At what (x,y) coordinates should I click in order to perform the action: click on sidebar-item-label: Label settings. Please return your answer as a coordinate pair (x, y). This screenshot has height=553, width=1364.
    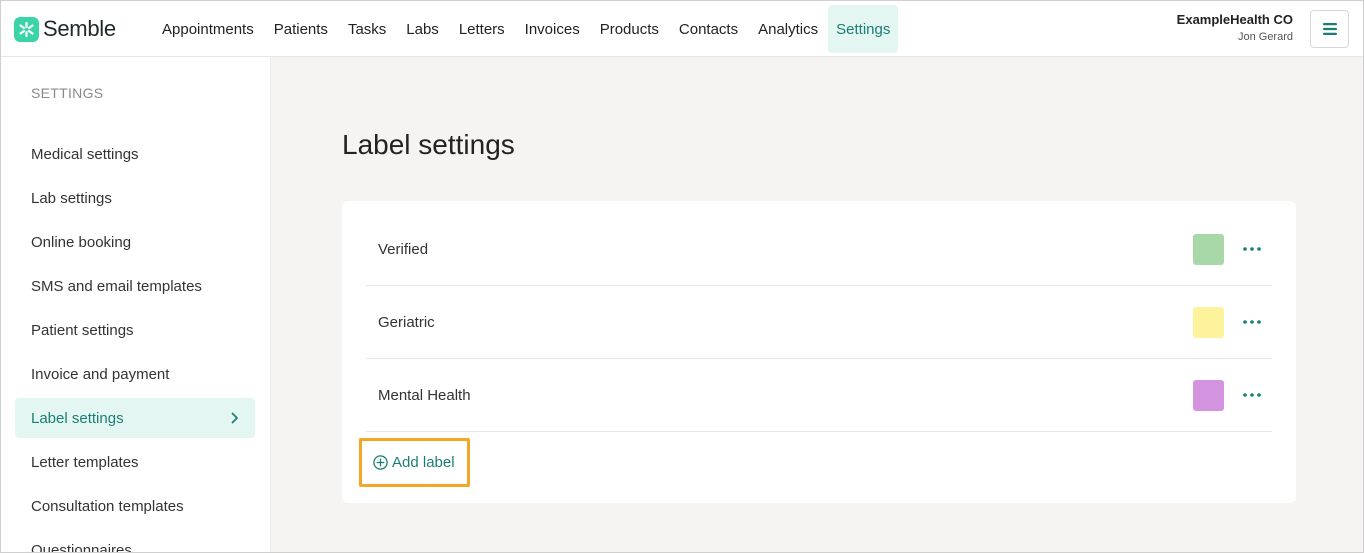
    Looking at the image, I should click on (77, 418).